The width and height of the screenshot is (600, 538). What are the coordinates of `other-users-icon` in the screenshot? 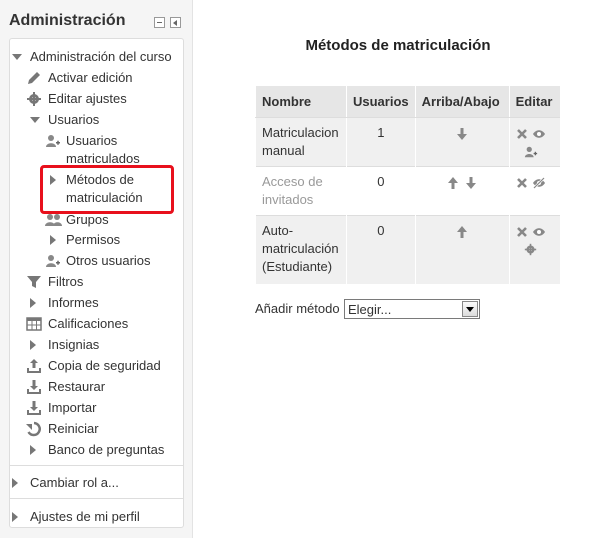 It's located at (53, 261).